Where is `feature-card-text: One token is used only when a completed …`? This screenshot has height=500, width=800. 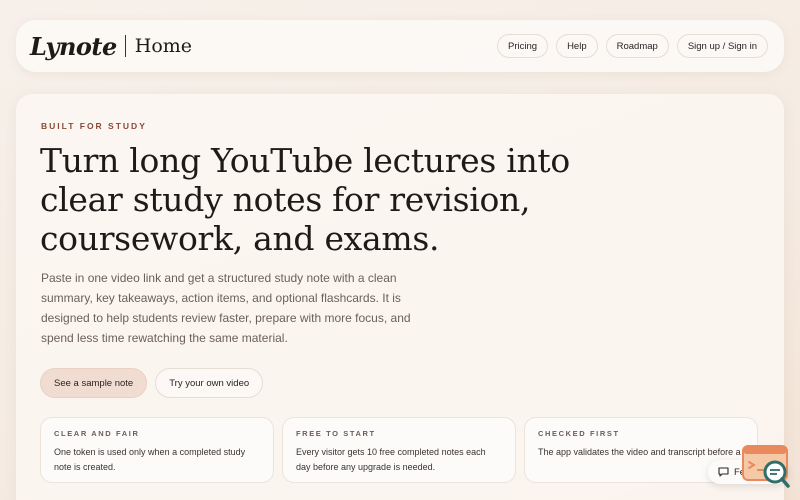
feature-card-text: One token is used only when a completed … is located at coordinates (150, 459).